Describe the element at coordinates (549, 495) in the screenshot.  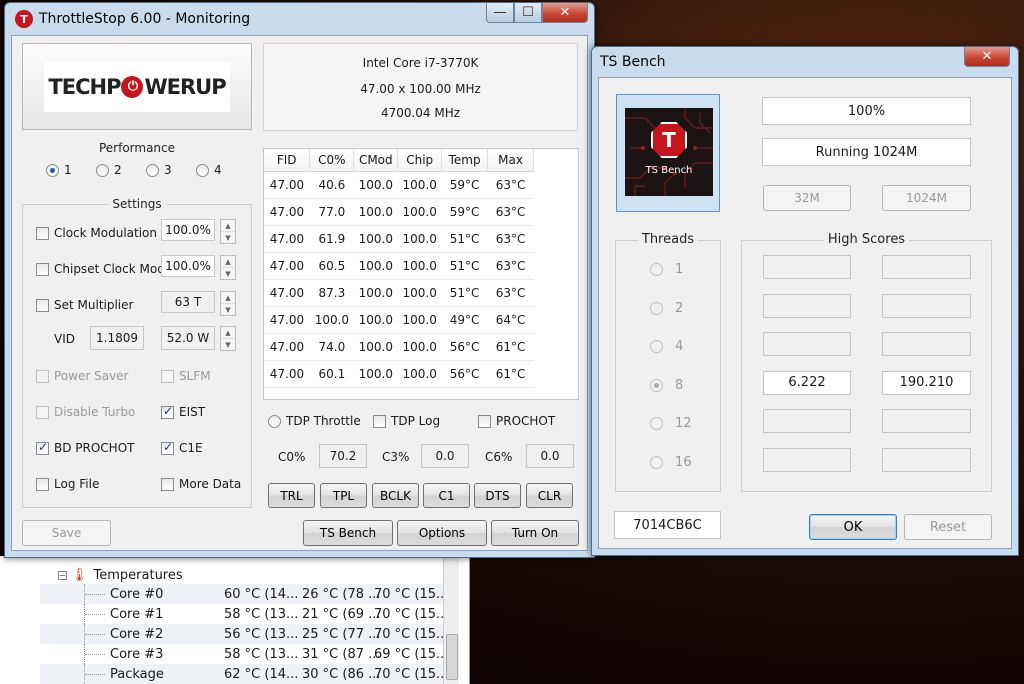
I see `clr-button: CLR` at that location.